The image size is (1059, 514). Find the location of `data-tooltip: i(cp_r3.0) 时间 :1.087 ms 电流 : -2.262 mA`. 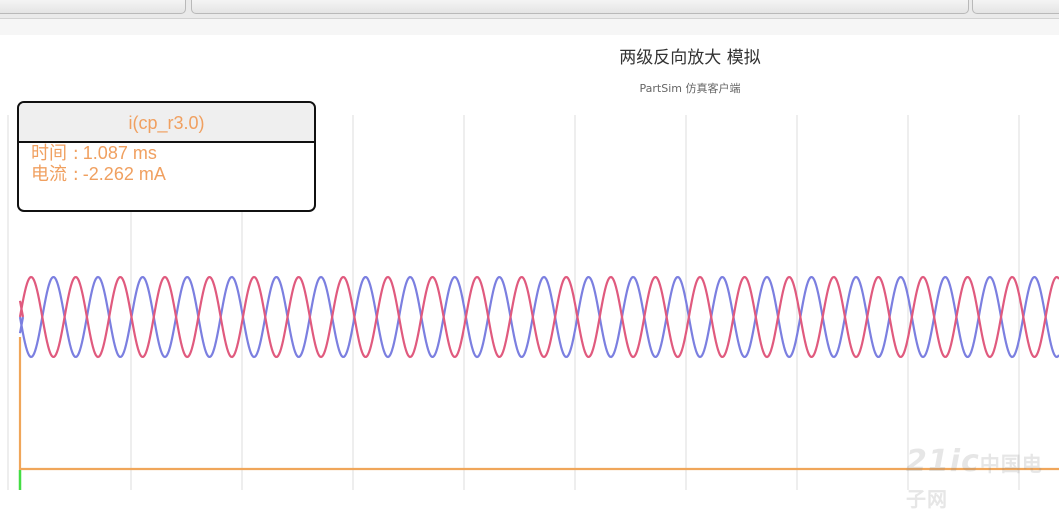

data-tooltip: i(cp_r3.0) 时间 :1.087 ms 电流 : -2.262 mA is located at coordinates (166, 156).